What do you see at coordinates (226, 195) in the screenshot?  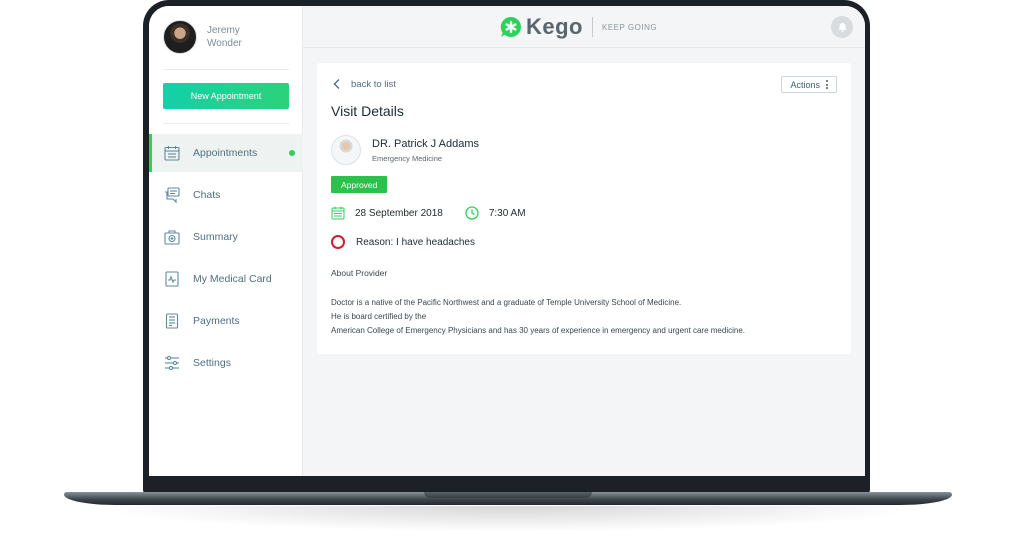 I see `sidebar-item-chats: Chats` at bounding box center [226, 195].